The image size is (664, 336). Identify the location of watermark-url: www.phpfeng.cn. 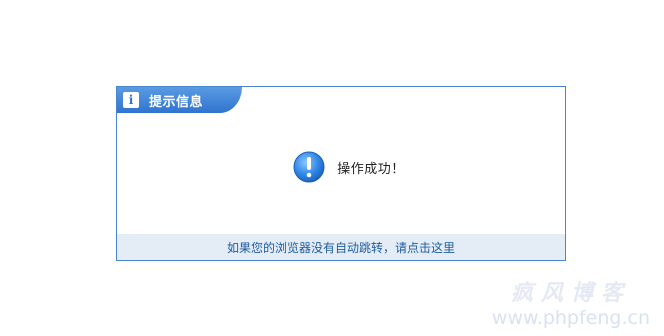
(570, 318).